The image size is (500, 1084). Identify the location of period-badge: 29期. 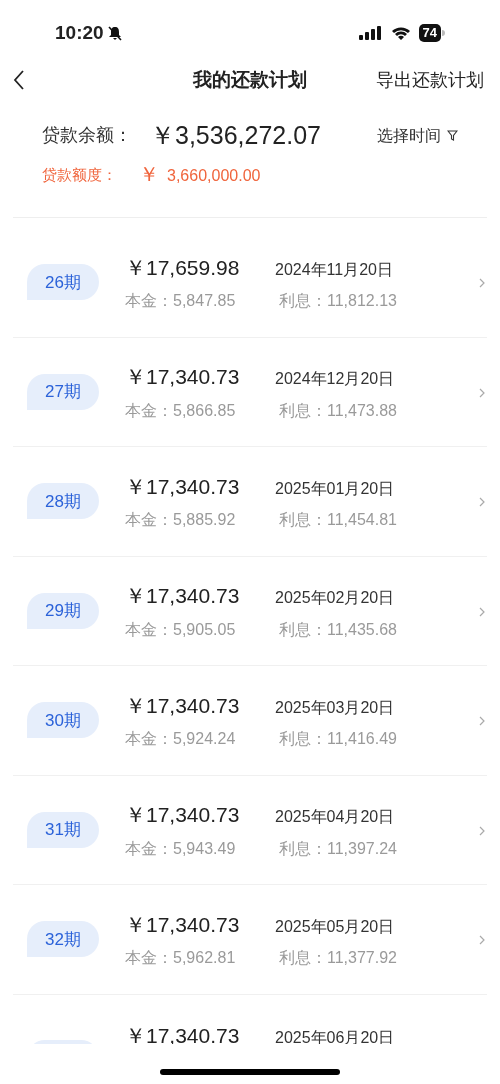
(63, 610).